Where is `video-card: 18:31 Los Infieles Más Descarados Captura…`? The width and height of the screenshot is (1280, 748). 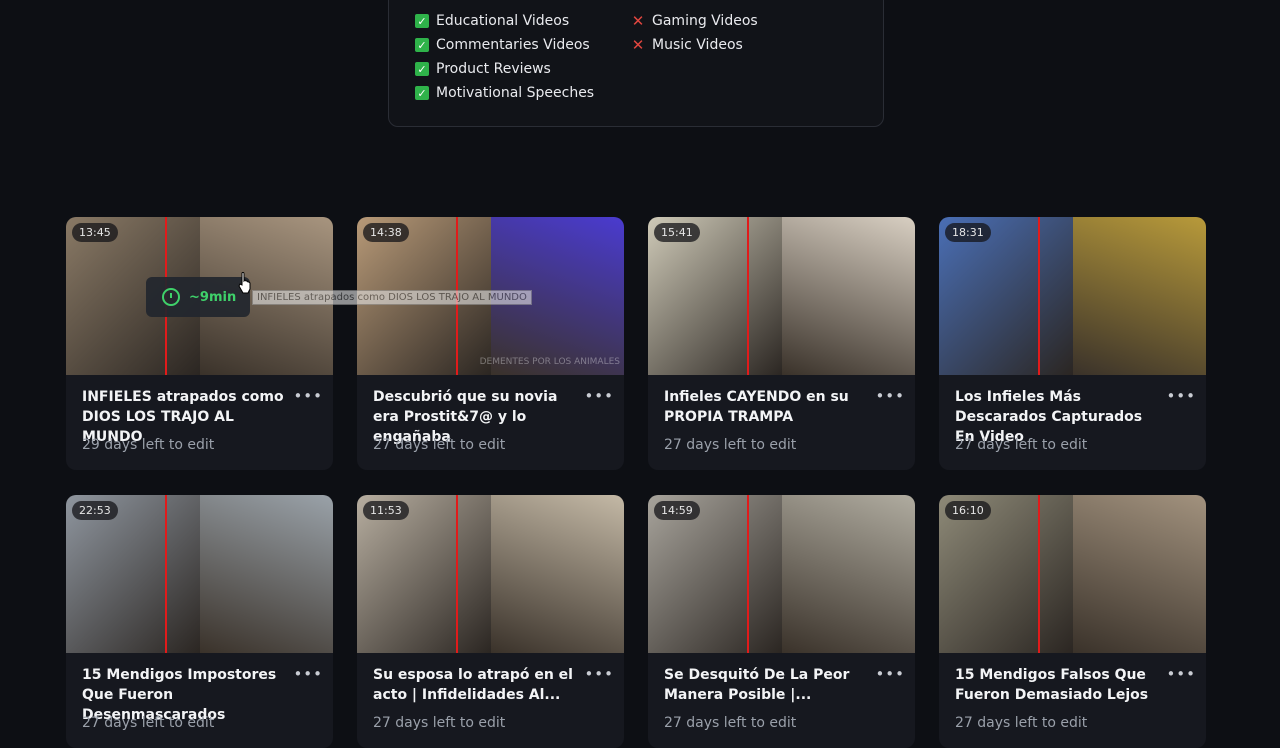 video-card: 18:31 Los Infieles Más Descarados Captura… is located at coordinates (1072, 343).